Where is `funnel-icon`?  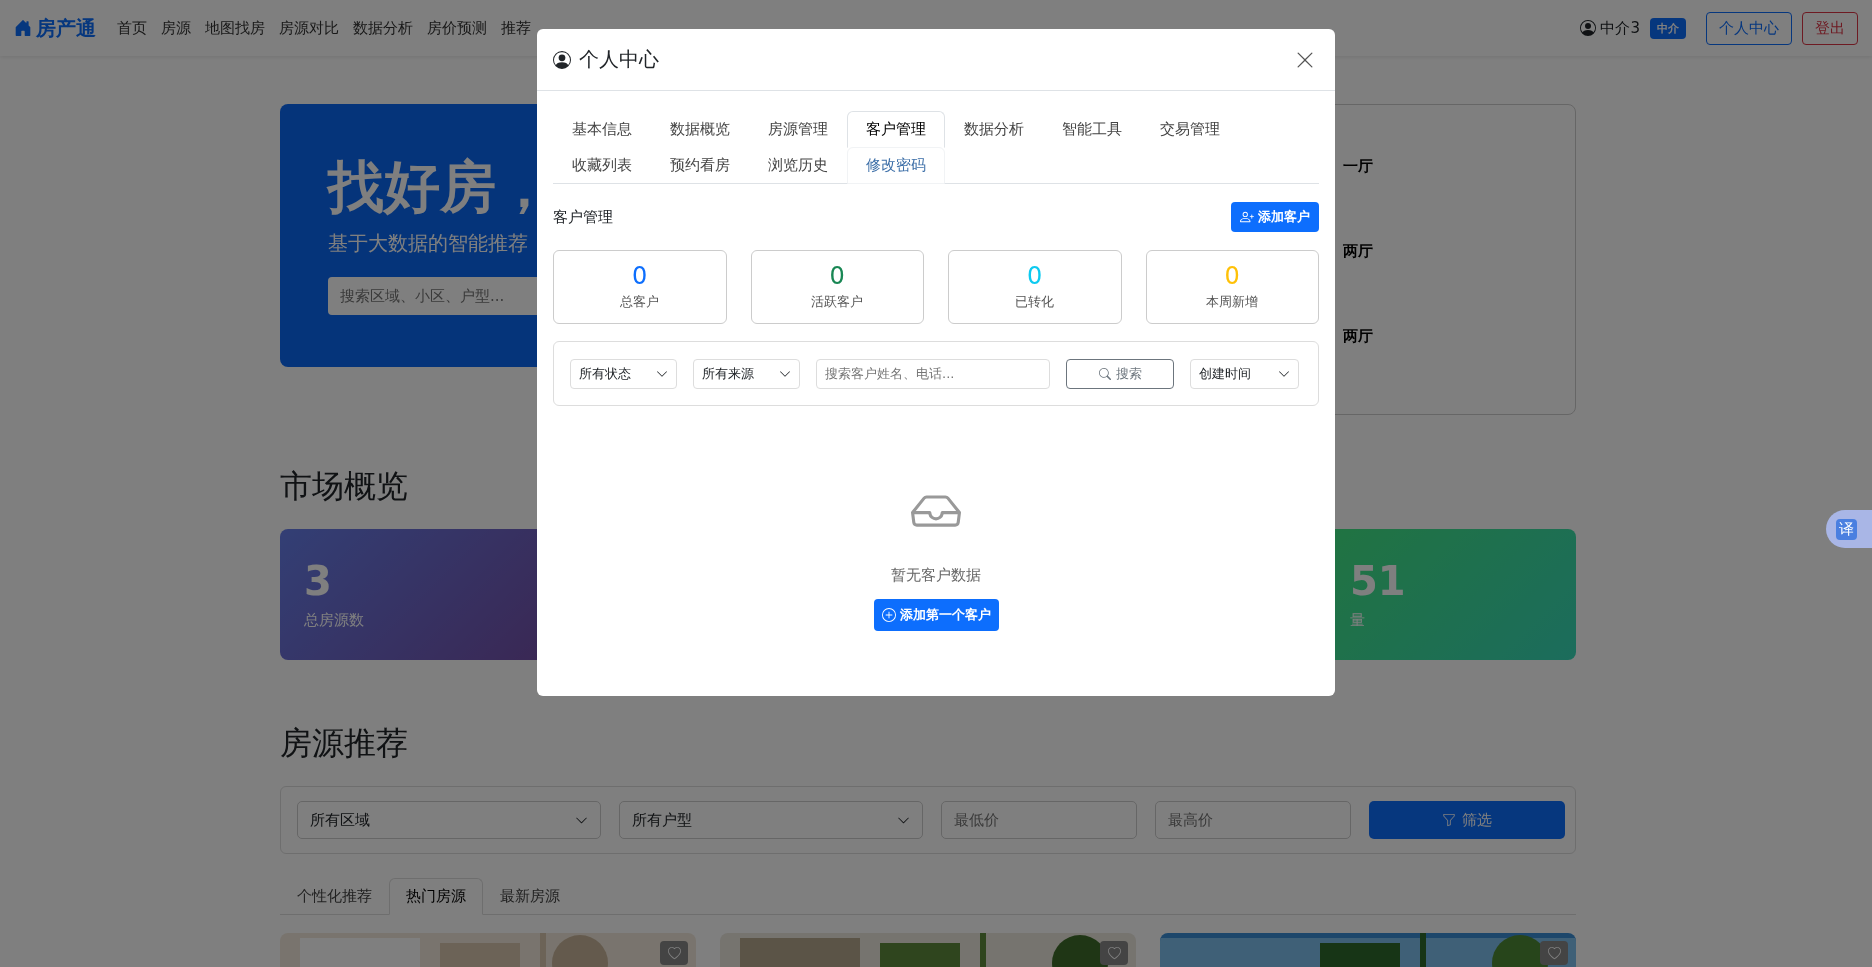 funnel-icon is located at coordinates (1449, 820).